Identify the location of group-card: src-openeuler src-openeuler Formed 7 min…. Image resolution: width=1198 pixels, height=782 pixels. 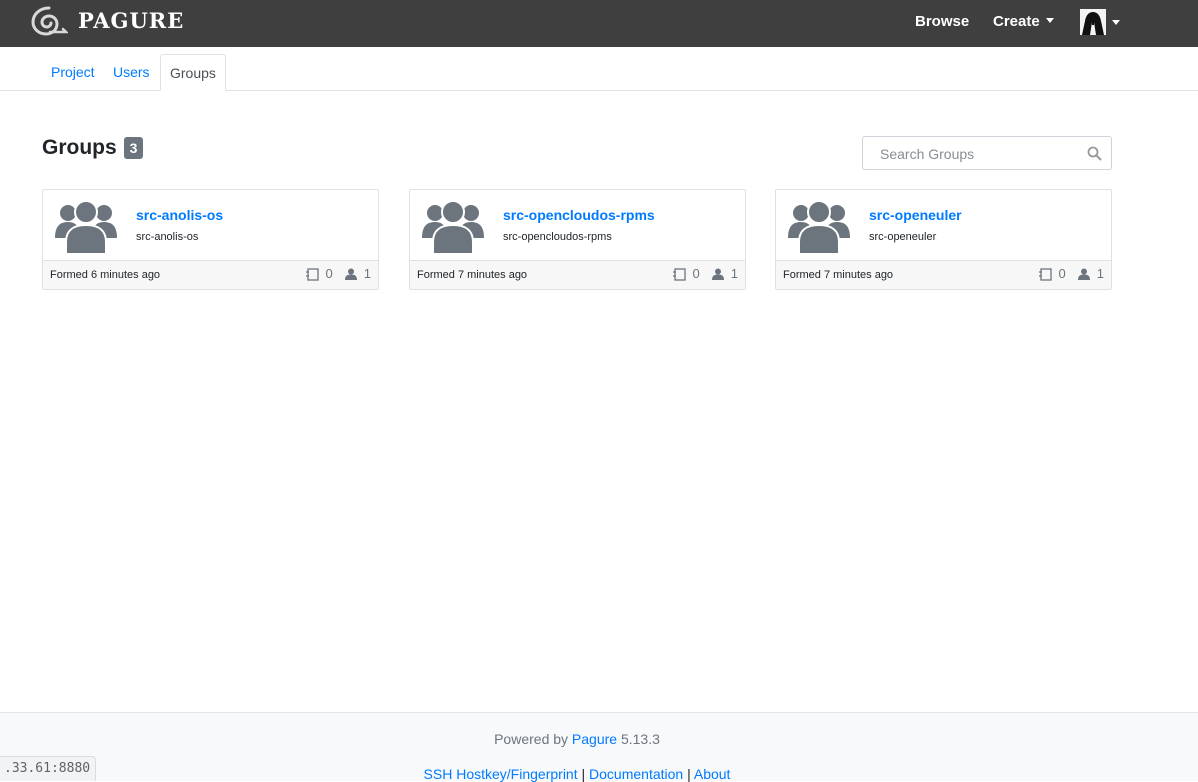
(943, 239).